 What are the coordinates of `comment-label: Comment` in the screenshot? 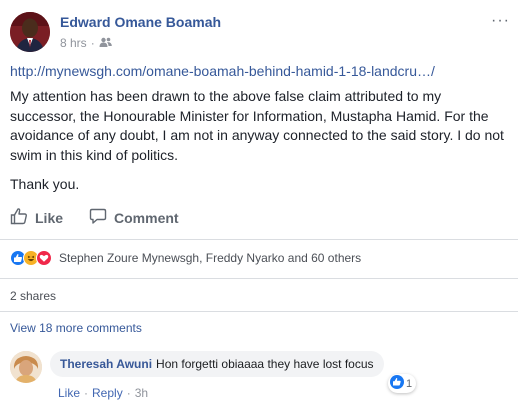 It's located at (146, 217).